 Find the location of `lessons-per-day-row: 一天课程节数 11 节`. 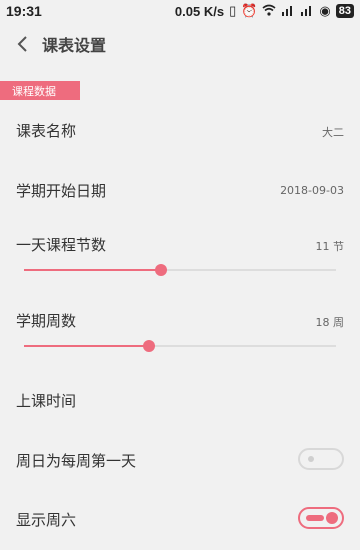

lessons-per-day-row: 一天课程节数 11 节 is located at coordinates (180, 256).